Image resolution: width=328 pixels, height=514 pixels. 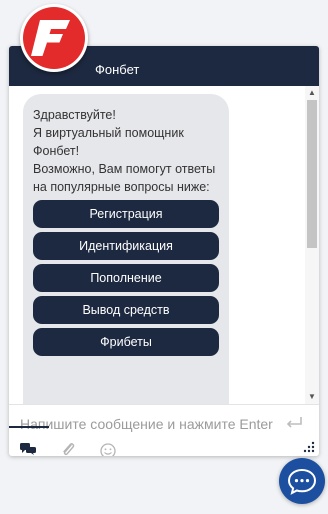 What do you see at coordinates (150, 424) in the screenshot?
I see `message-input` at bounding box center [150, 424].